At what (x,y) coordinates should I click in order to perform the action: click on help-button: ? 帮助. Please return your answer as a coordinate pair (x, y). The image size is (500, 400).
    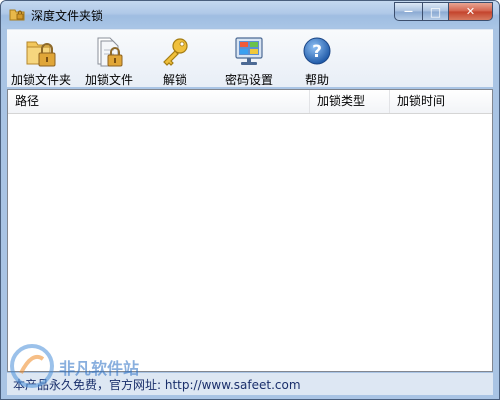
    Looking at the image, I should click on (317, 59).